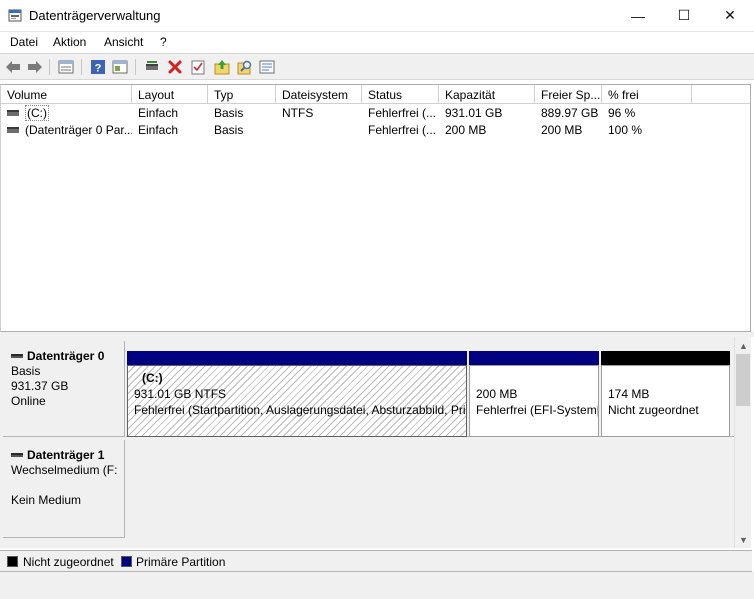 The image size is (754, 599). I want to click on disk-1-partitions, so click(430, 493).